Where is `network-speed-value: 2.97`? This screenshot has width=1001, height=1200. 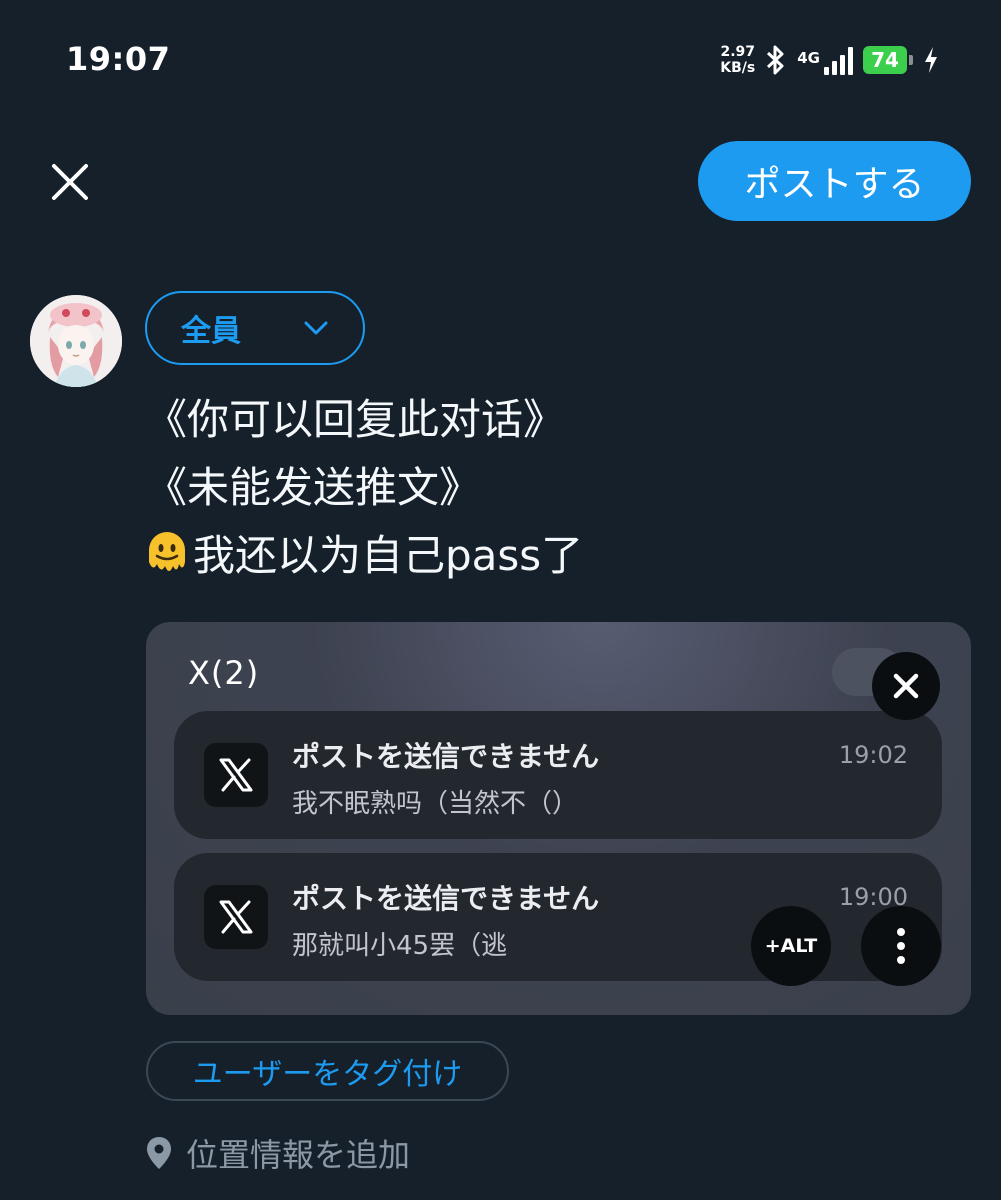 network-speed-value: 2.97 is located at coordinates (738, 52).